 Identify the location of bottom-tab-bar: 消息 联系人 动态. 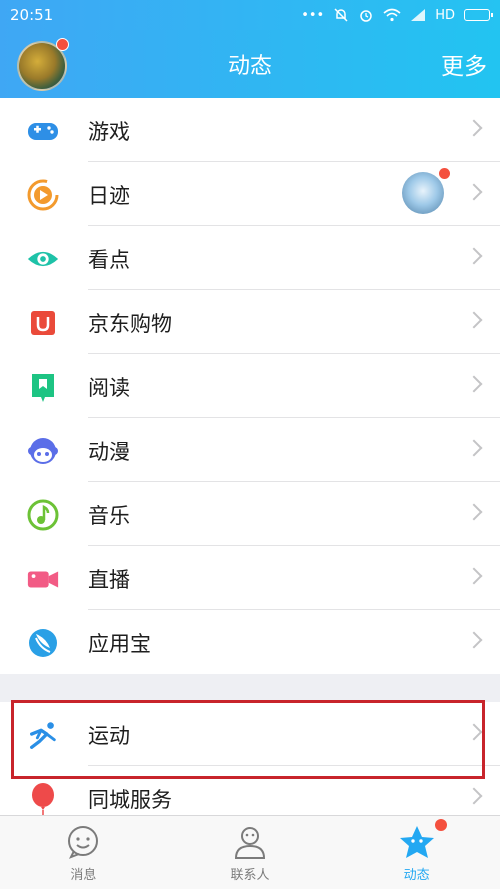
(250, 852).